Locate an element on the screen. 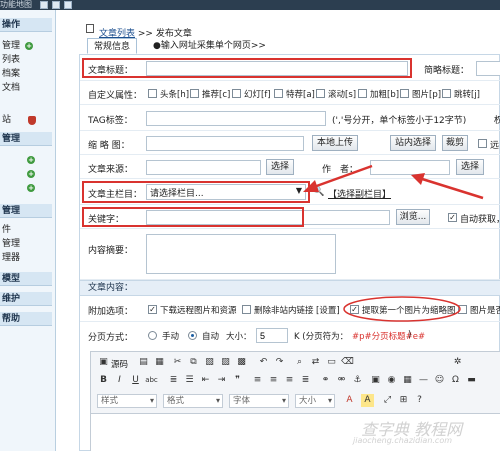 The width and height of the screenshot is (500, 451). source-select-button: 选择 is located at coordinates (280, 167).